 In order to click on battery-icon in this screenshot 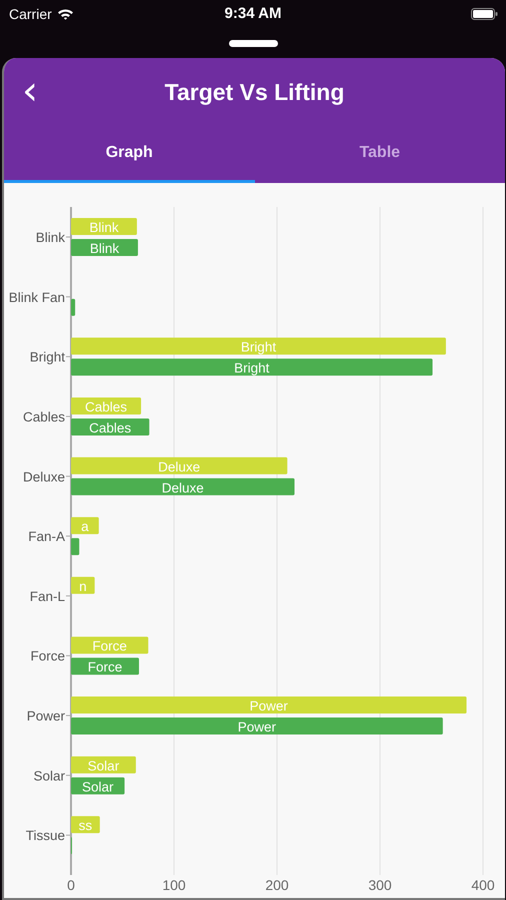, I will do `click(484, 14)`.